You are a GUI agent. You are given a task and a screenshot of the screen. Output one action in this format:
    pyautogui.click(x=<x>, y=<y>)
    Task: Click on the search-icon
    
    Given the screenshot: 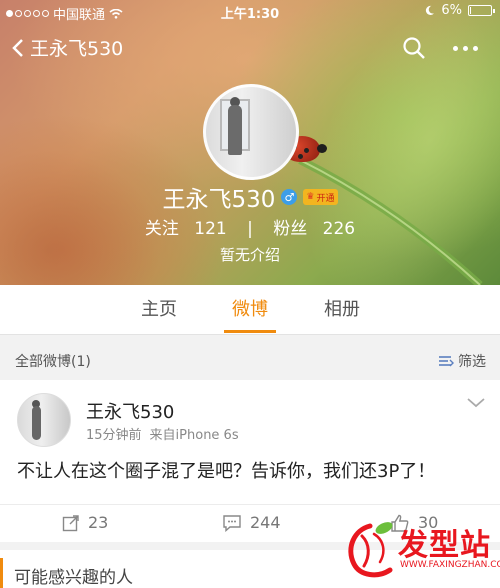 What is the action you would take?
    pyautogui.click(x=414, y=48)
    